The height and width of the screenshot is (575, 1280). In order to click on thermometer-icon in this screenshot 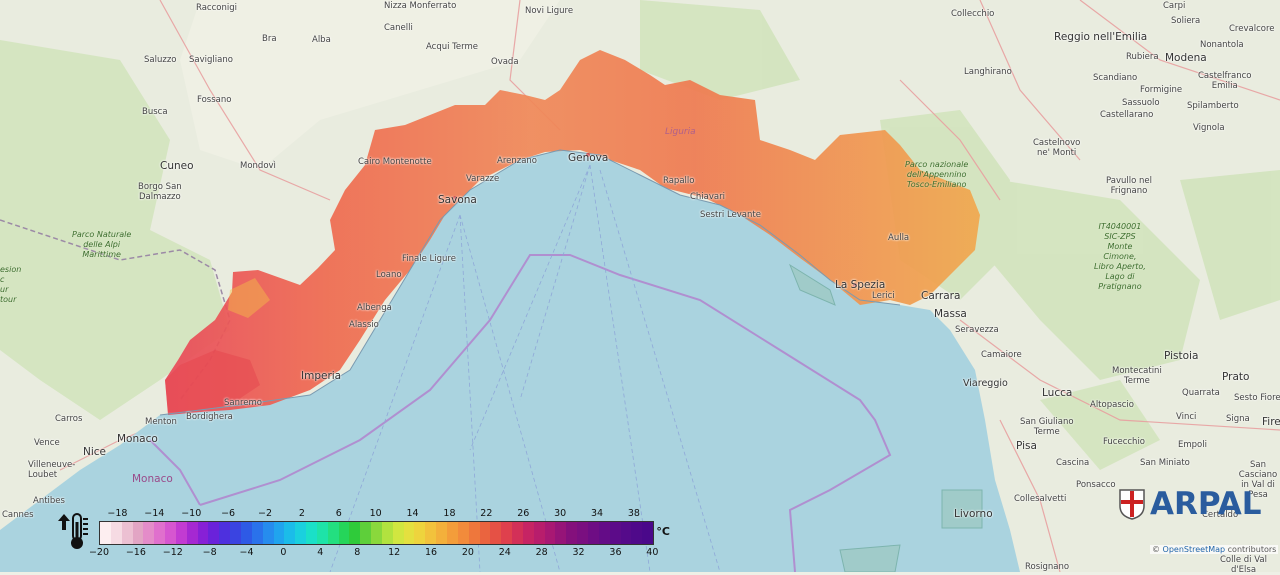, I will do `click(73, 531)`.